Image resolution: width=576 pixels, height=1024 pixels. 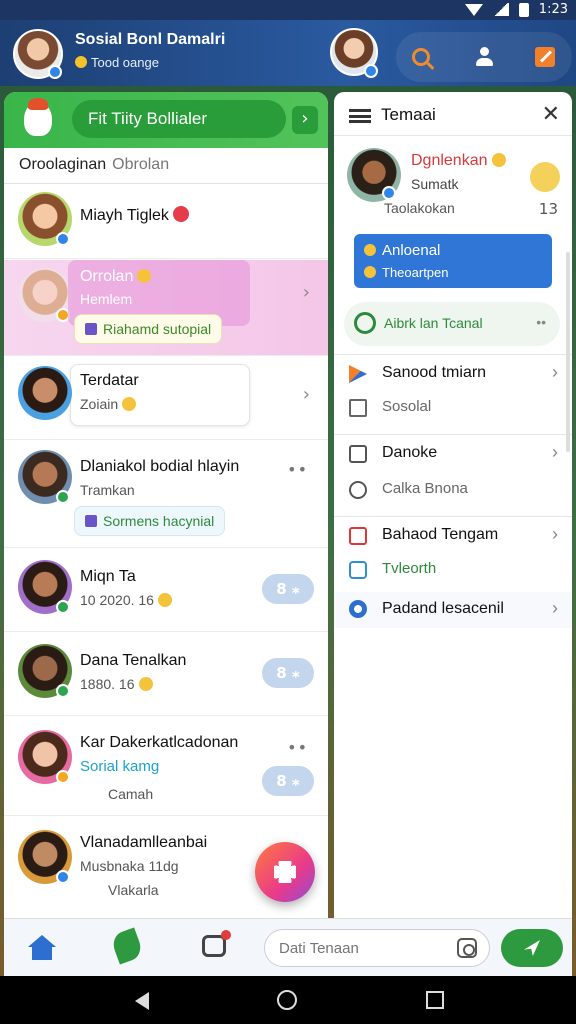 I want to click on chat-item-active: Orrolan Hemlem Riahamd sutopial ›, so click(x=166, y=308).